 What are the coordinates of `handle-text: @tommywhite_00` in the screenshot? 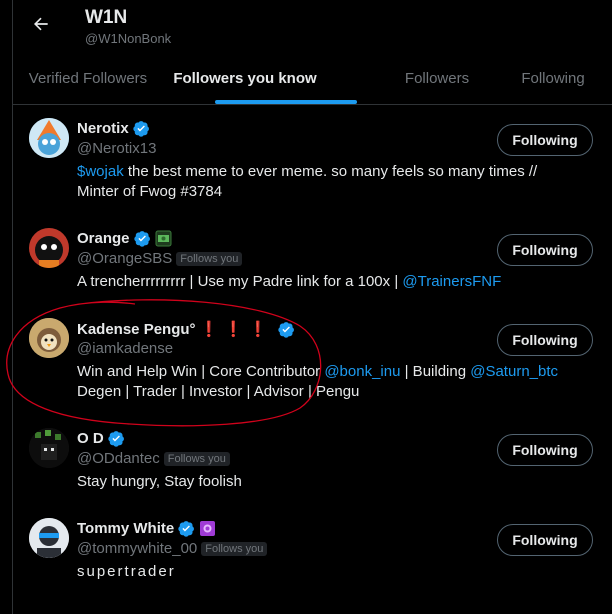 It's located at (137, 548).